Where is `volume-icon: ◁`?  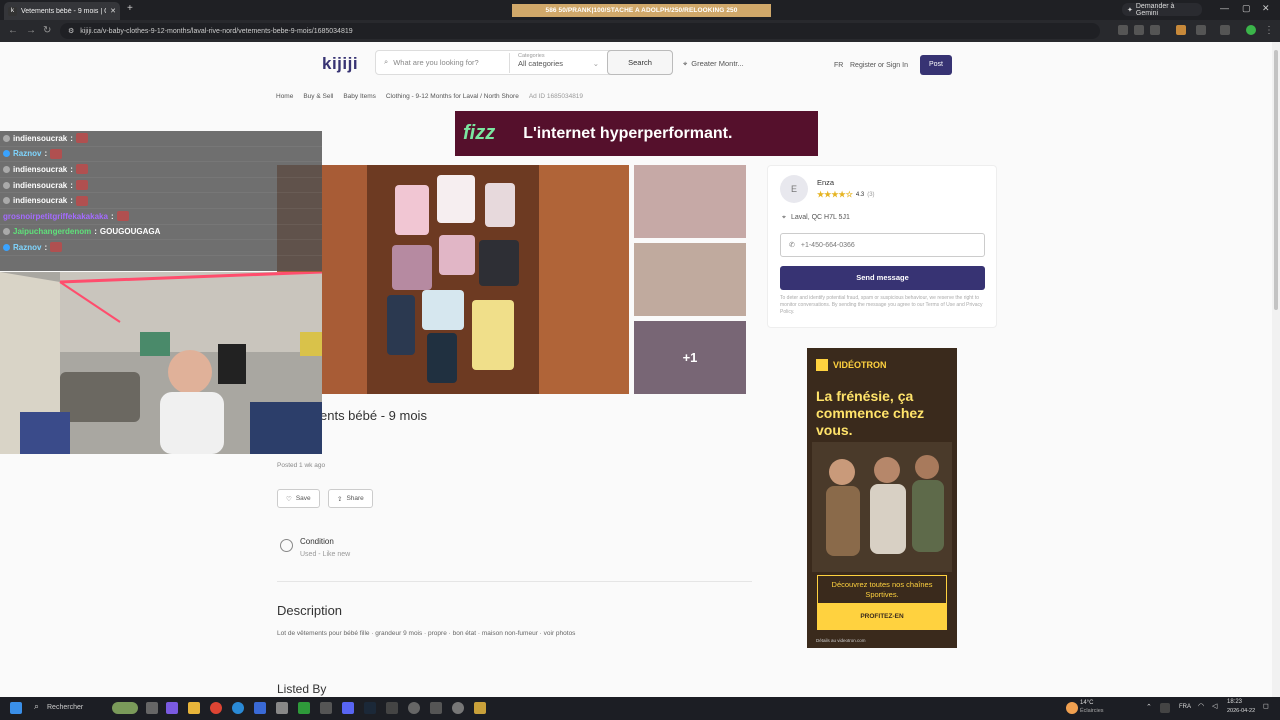 volume-icon: ◁ is located at coordinates (1214, 706).